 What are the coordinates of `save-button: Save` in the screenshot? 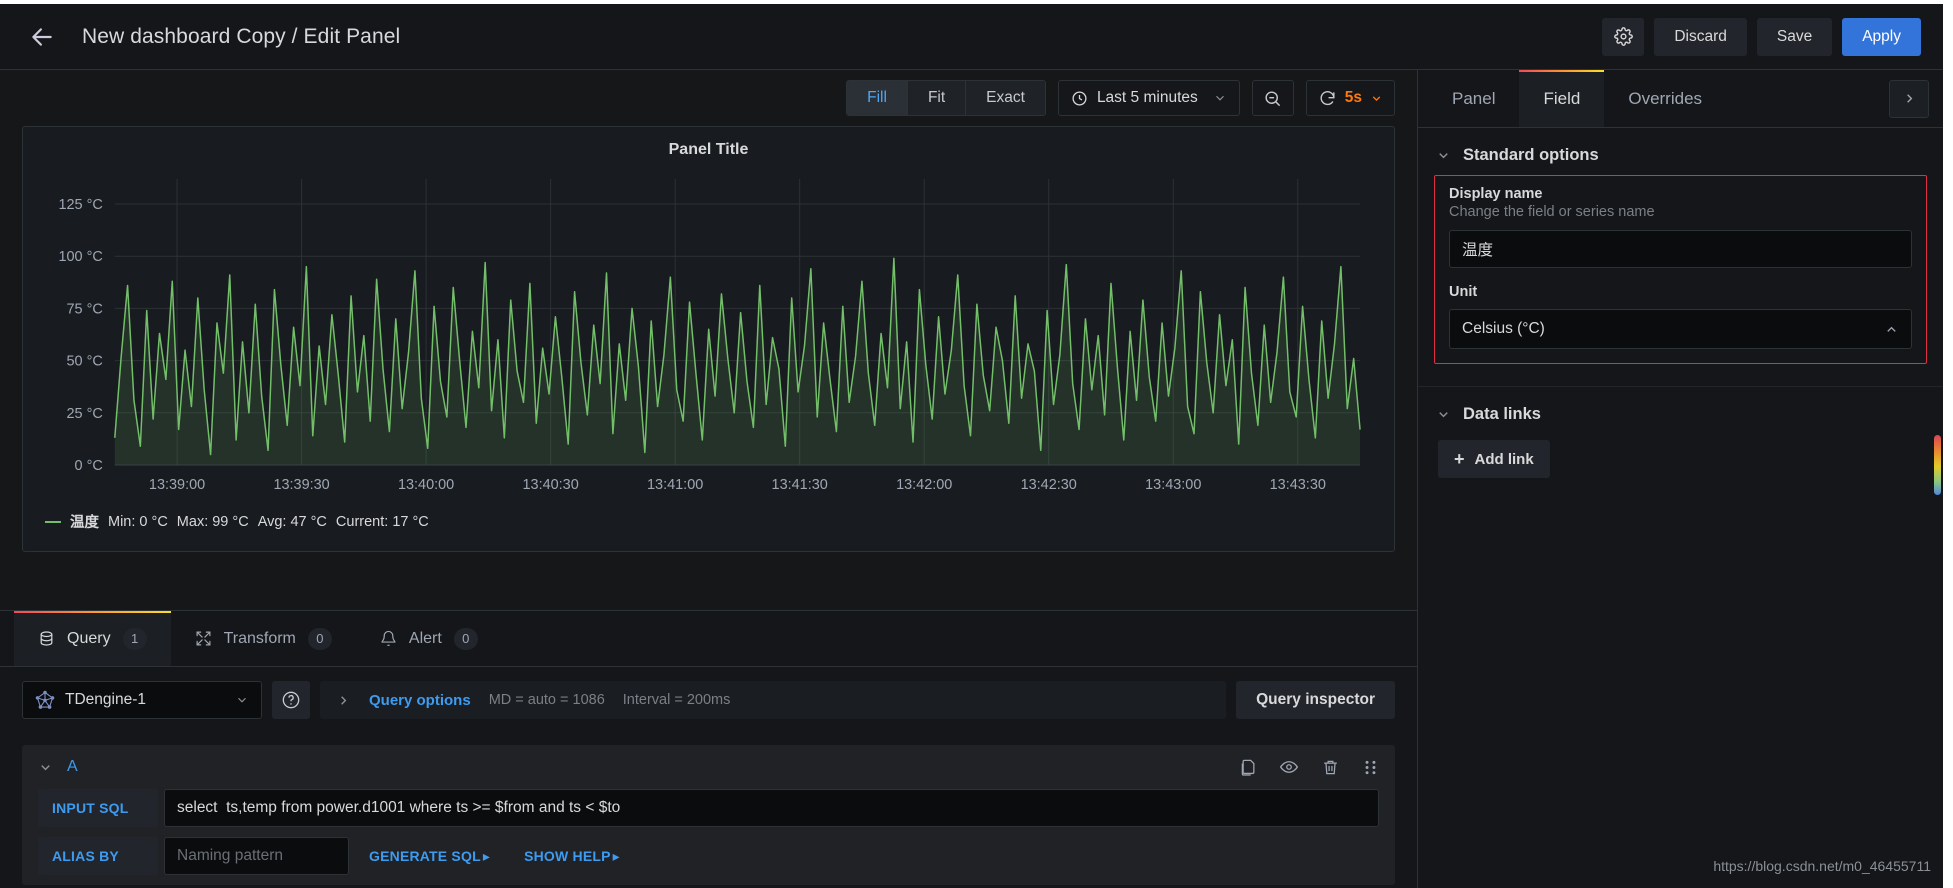 It's located at (1794, 36).